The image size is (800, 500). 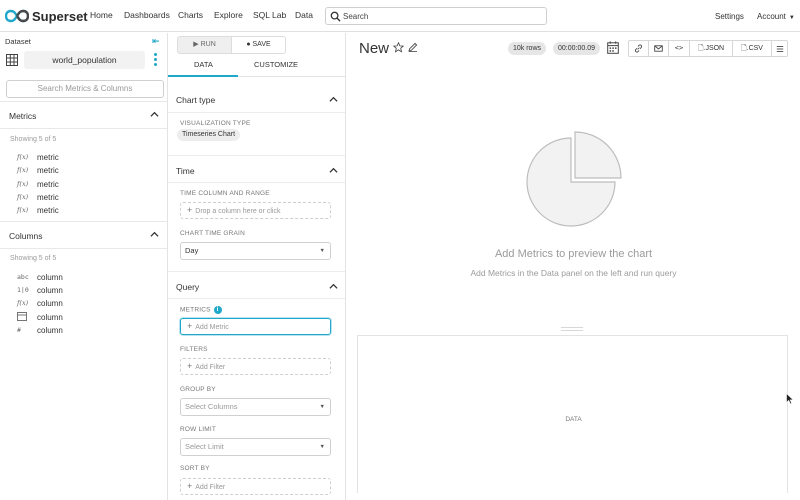 What do you see at coordinates (258, 45) in the screenshot?
I see `save-button: ● SAVE` at bounding box center [258, 45].